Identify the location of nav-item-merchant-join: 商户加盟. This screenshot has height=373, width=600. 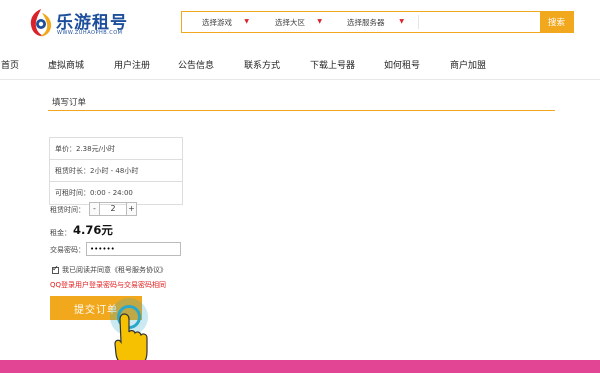
(468, 64).